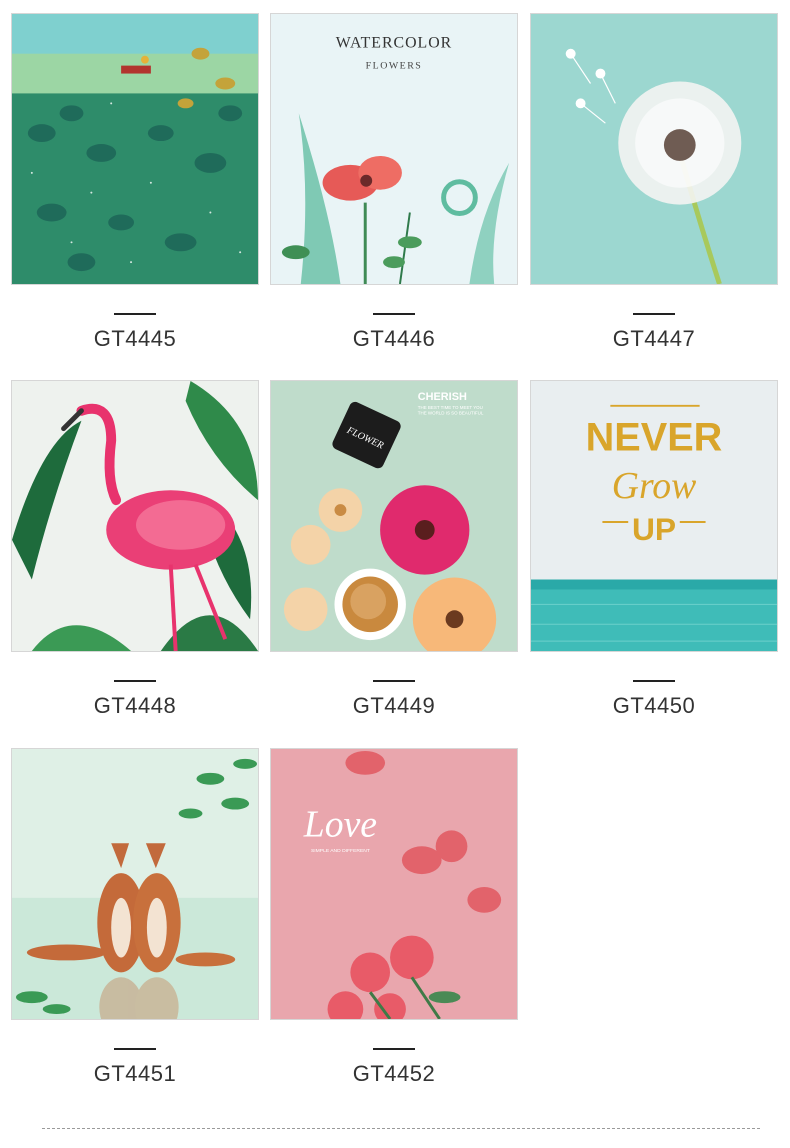 The image size is (790, 1148). Describe the element at coordinates (401, 1128) in the screenshot. I see `footer-divider` at that location.